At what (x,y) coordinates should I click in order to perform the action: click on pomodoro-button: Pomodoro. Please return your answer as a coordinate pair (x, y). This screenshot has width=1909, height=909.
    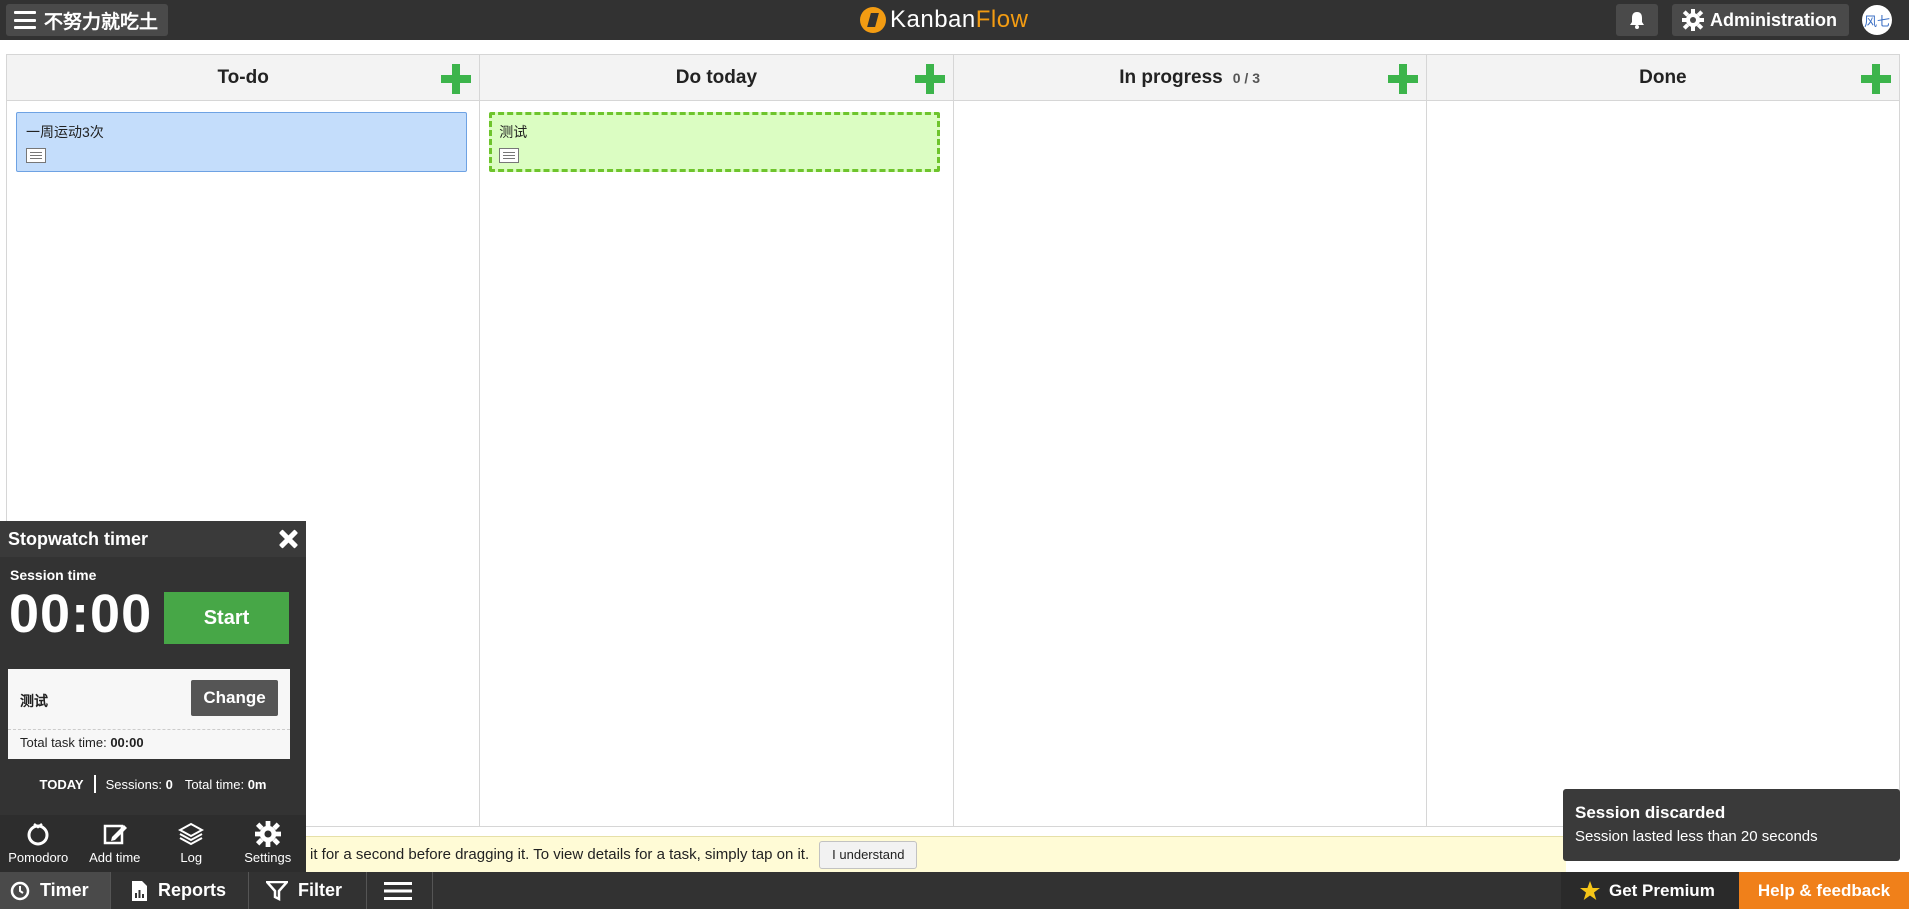
    Looking at the image, I should click on (38, 843).